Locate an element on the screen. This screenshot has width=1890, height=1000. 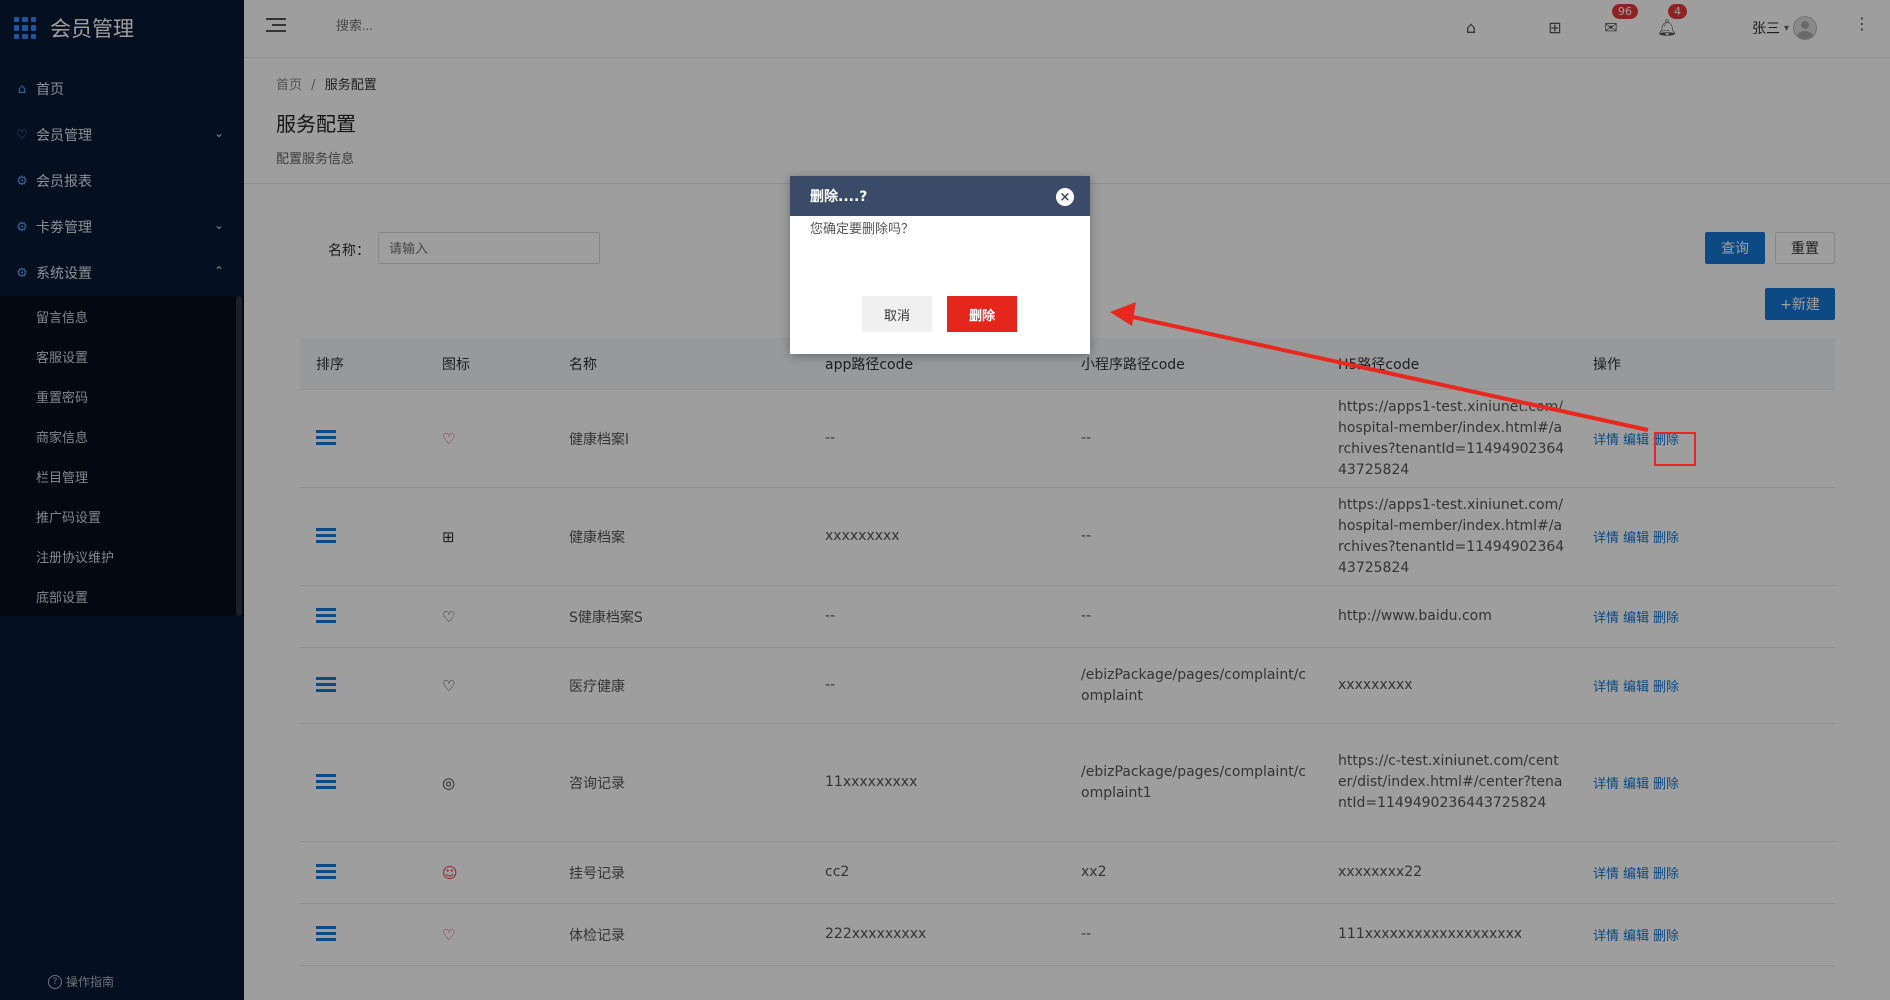
annotation-arrow is located at coordinates (1379, 367).